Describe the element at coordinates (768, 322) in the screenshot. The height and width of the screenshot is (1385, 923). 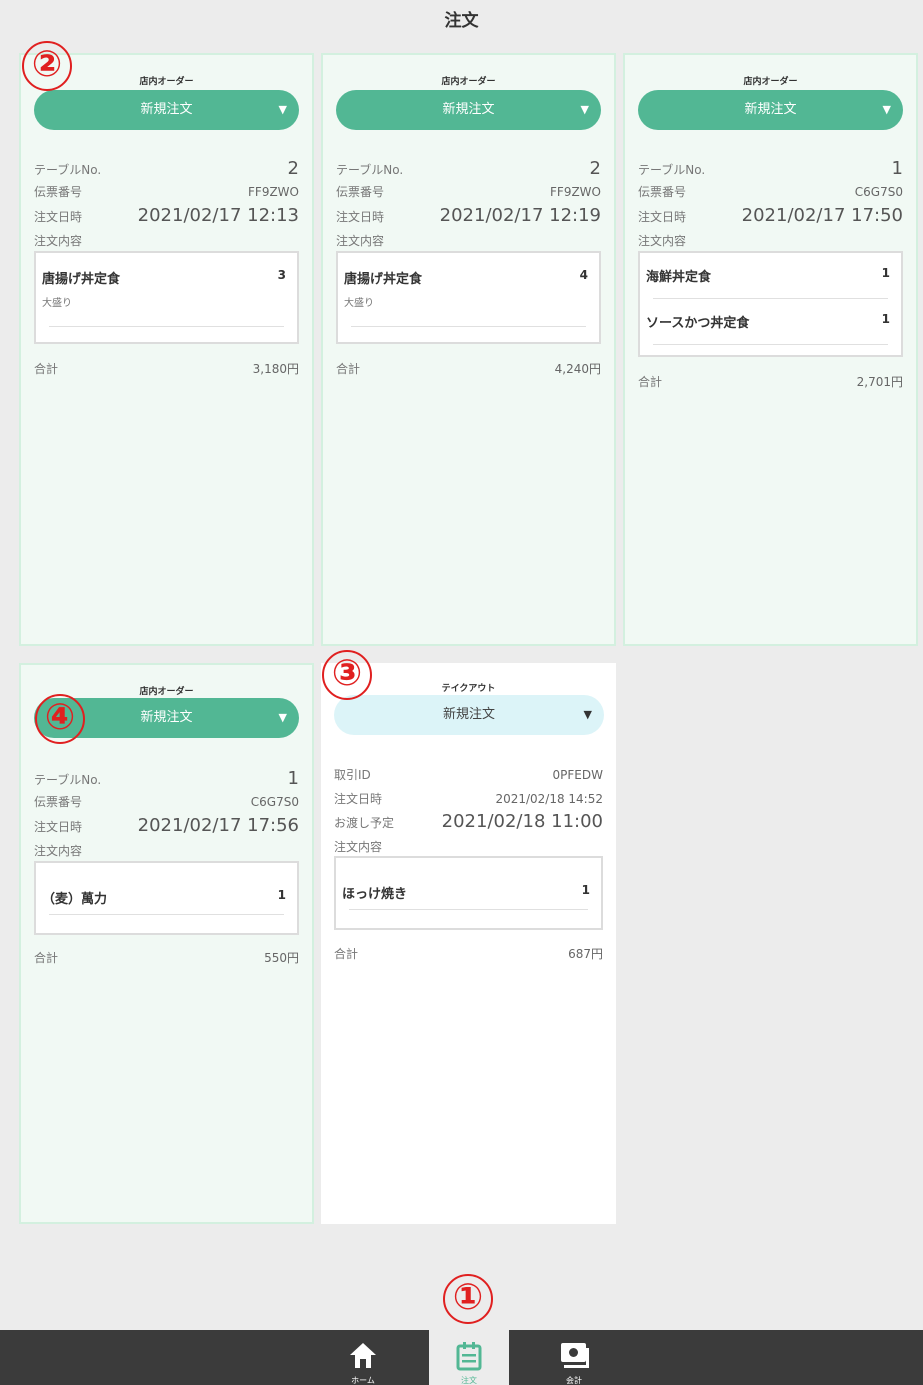
I see `list-item: ソースかつ丼定食 1` at that location.